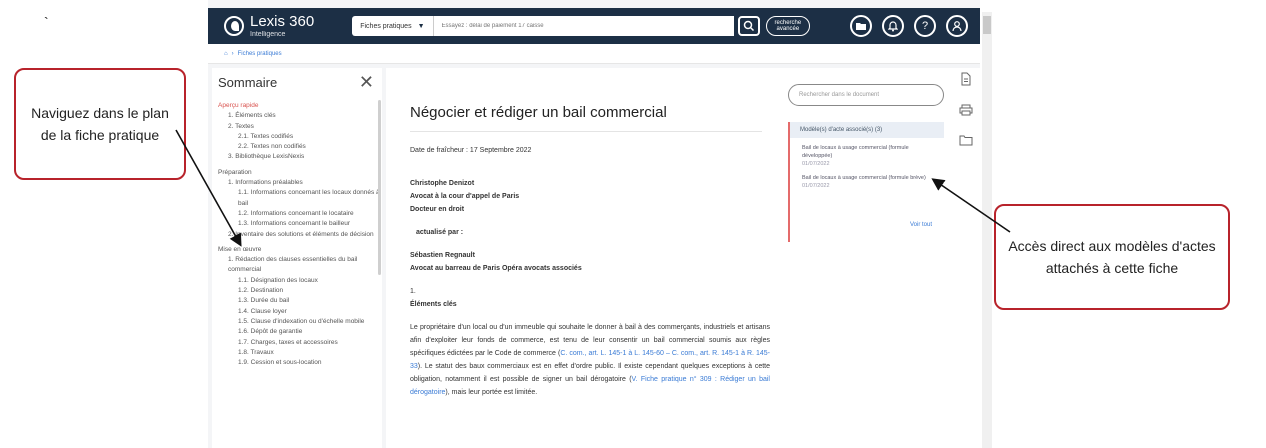  Describe the element at coordinates (465, 196) in the screenshot. I see `author-role-1: Avocat à la cour d'appel de Paris` at that location.